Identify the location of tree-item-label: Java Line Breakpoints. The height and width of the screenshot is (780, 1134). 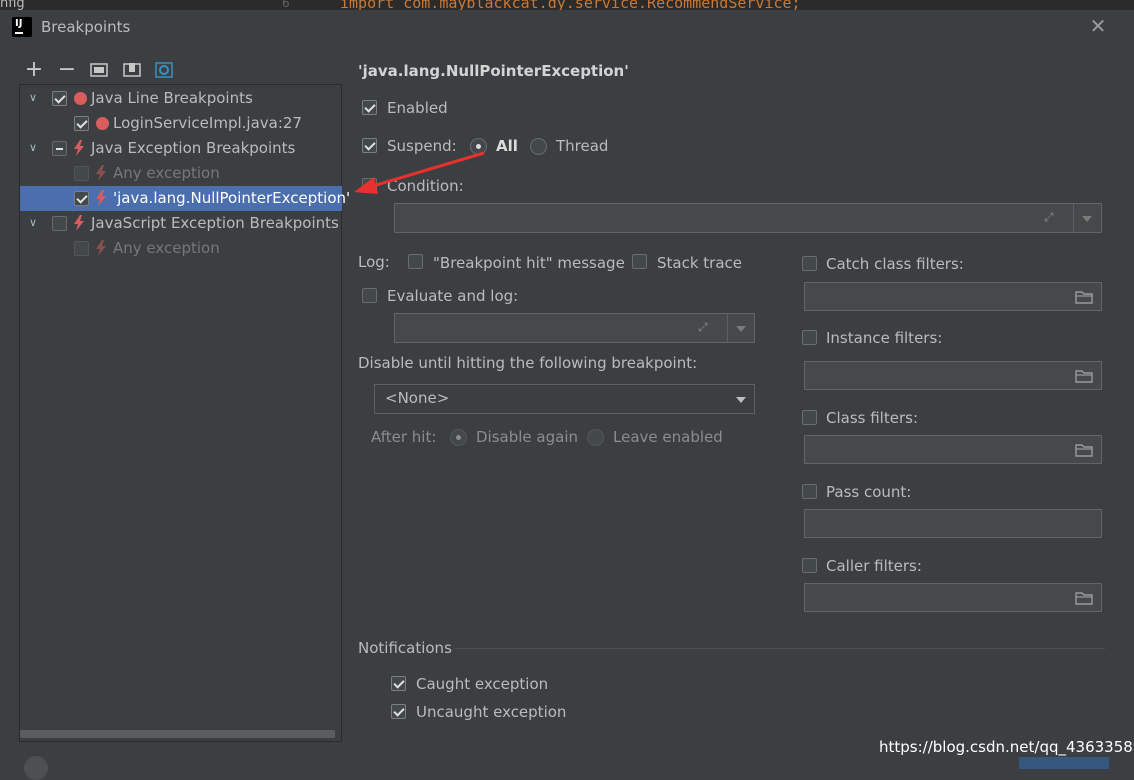
(172, 98).